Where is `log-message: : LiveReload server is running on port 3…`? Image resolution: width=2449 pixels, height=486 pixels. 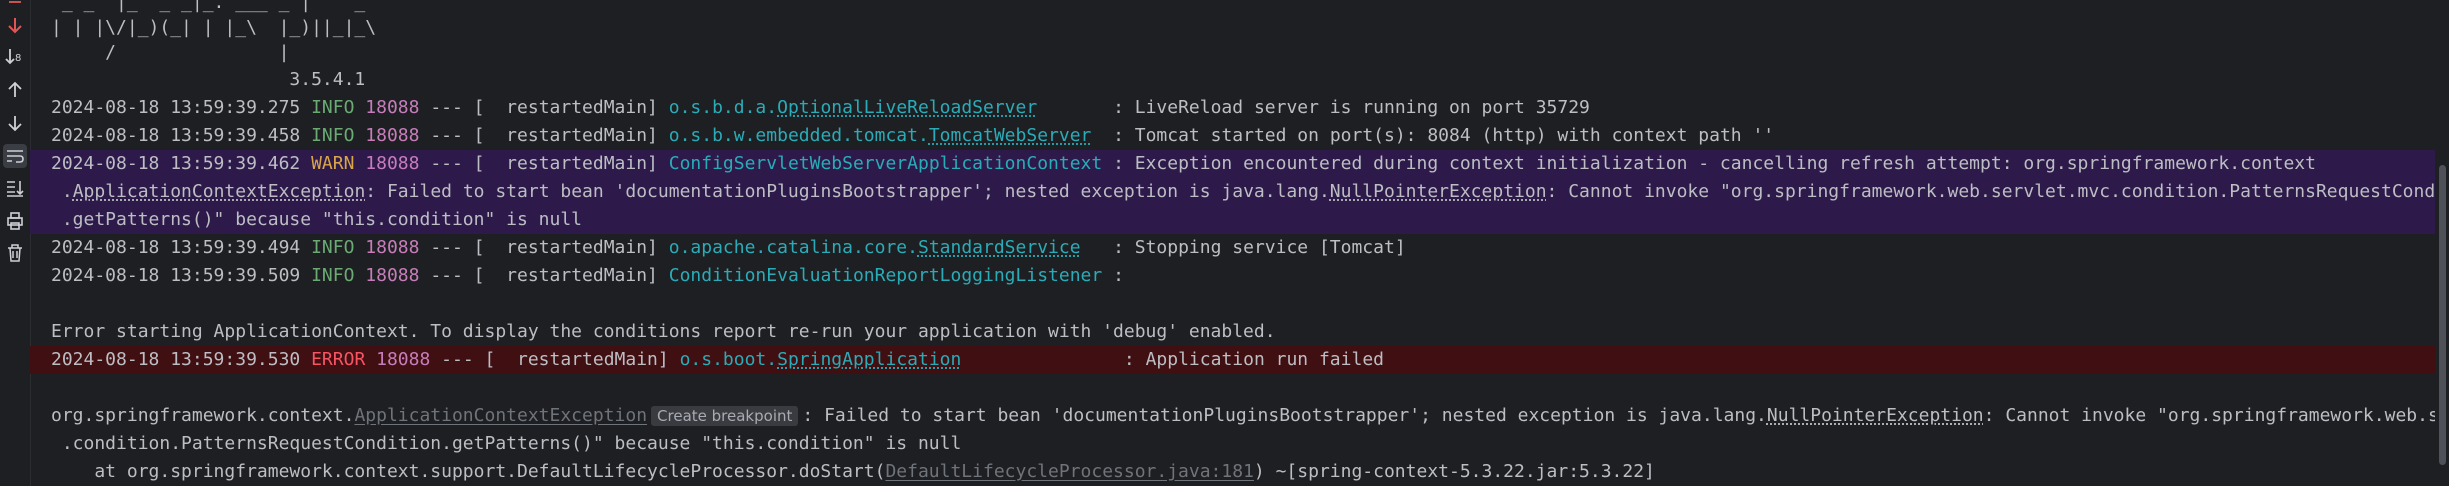 log-message: : LiveReload server is running on port 3… is located at coordinates (1351, 107).